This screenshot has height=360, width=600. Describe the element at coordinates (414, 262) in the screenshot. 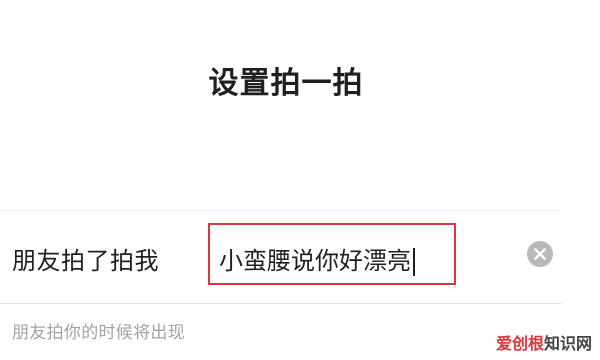

I see `text-caret` at that location.